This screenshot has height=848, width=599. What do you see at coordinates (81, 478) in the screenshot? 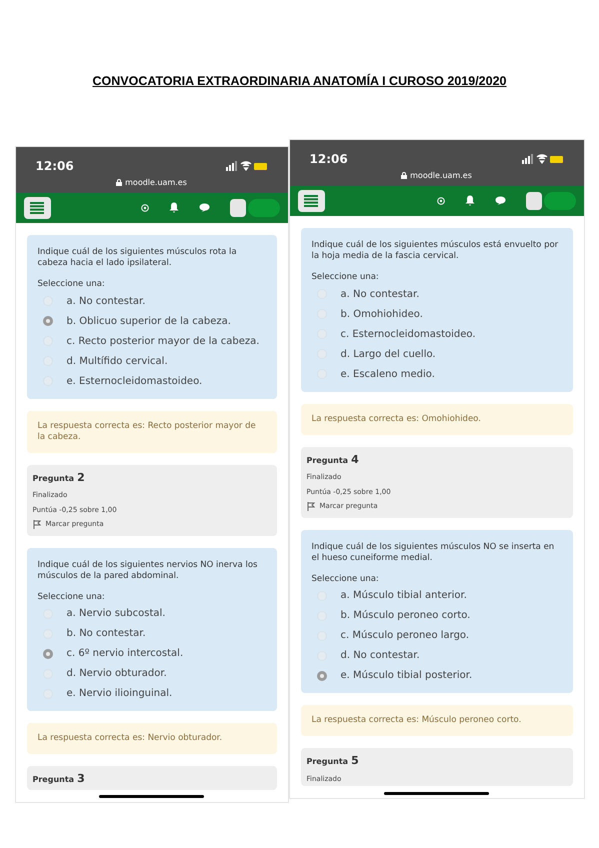
I see `question-number: 2` at bounding box center [81, 478].